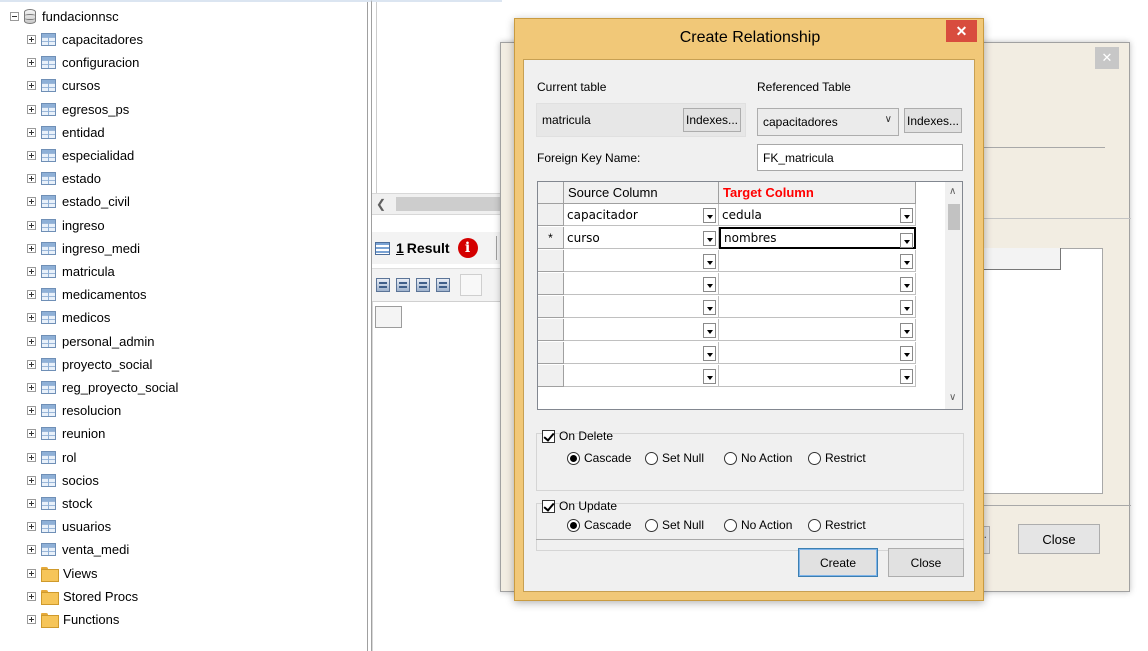 Image resolution: width=1148 pixels, height=651 pixels. I want to click on tree-item-table: reunion, so click(66, 433).